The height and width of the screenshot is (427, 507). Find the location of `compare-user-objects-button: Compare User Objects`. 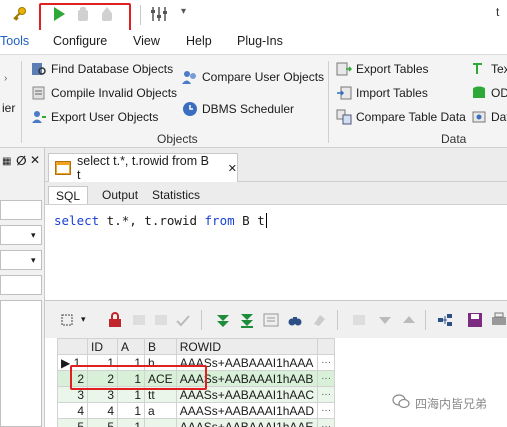

compare-user-objects-button: Compare User Objects is located at coordinates (253, 77).